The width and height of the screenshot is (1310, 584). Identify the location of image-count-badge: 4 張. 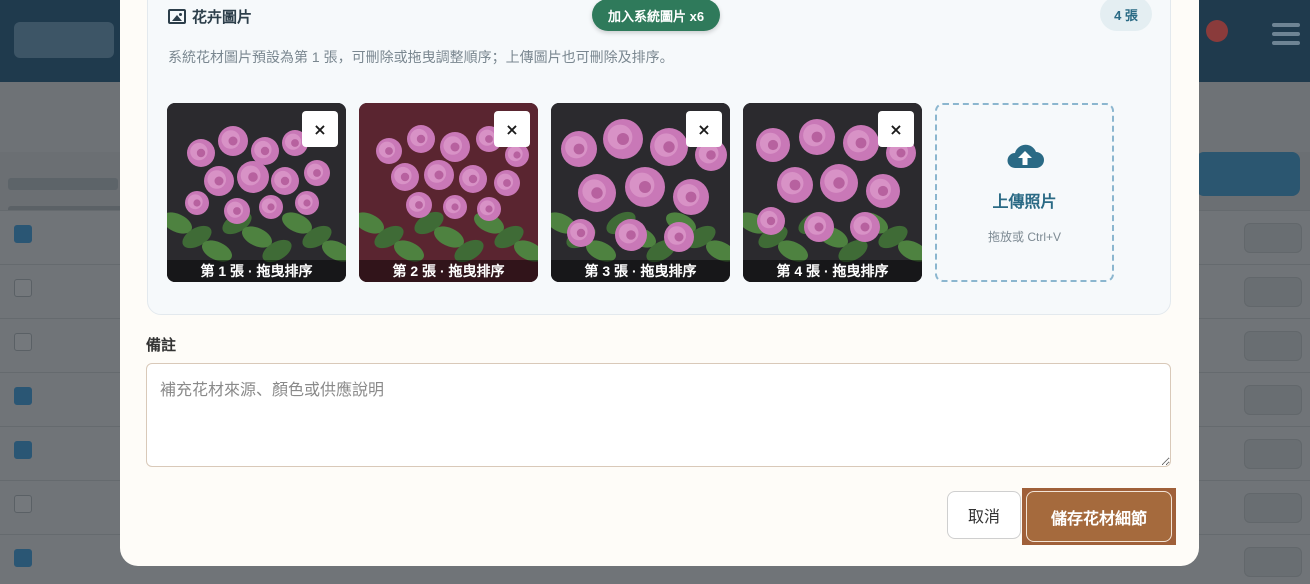
(1126, 15).